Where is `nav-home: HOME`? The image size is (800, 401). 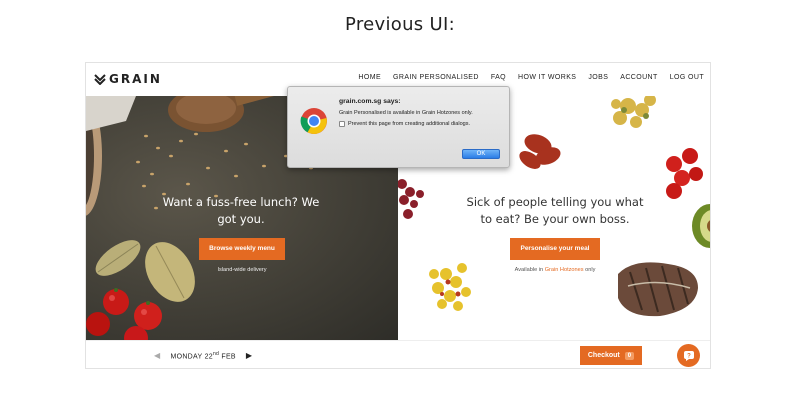
nav-home: HOME is located at coordinates (369, 77).